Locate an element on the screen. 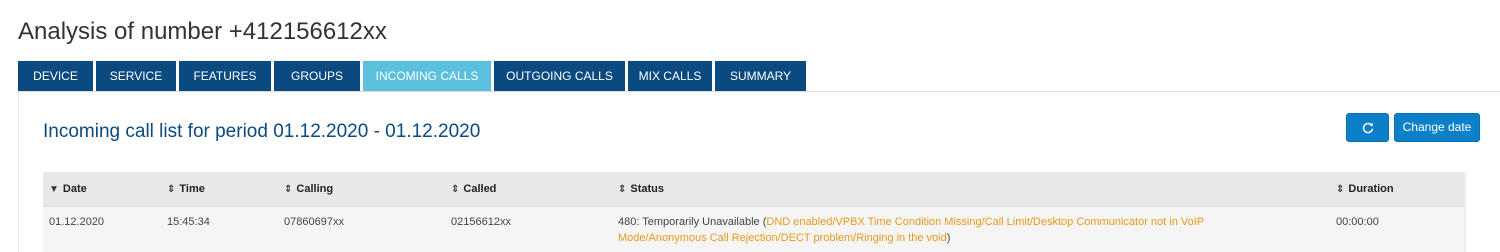 This screenshot has height=252, width=1500. column-header-time: ⇕ Time is located at coordinates (186, 189).